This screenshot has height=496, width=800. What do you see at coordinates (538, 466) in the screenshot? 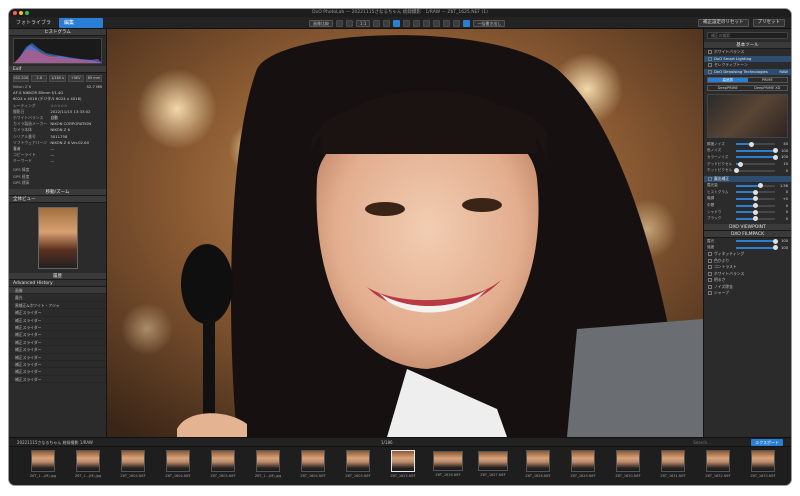
I see `filmstrip-thumbnail: Z6T_1628.NEF` at bounding box center [538, 466].